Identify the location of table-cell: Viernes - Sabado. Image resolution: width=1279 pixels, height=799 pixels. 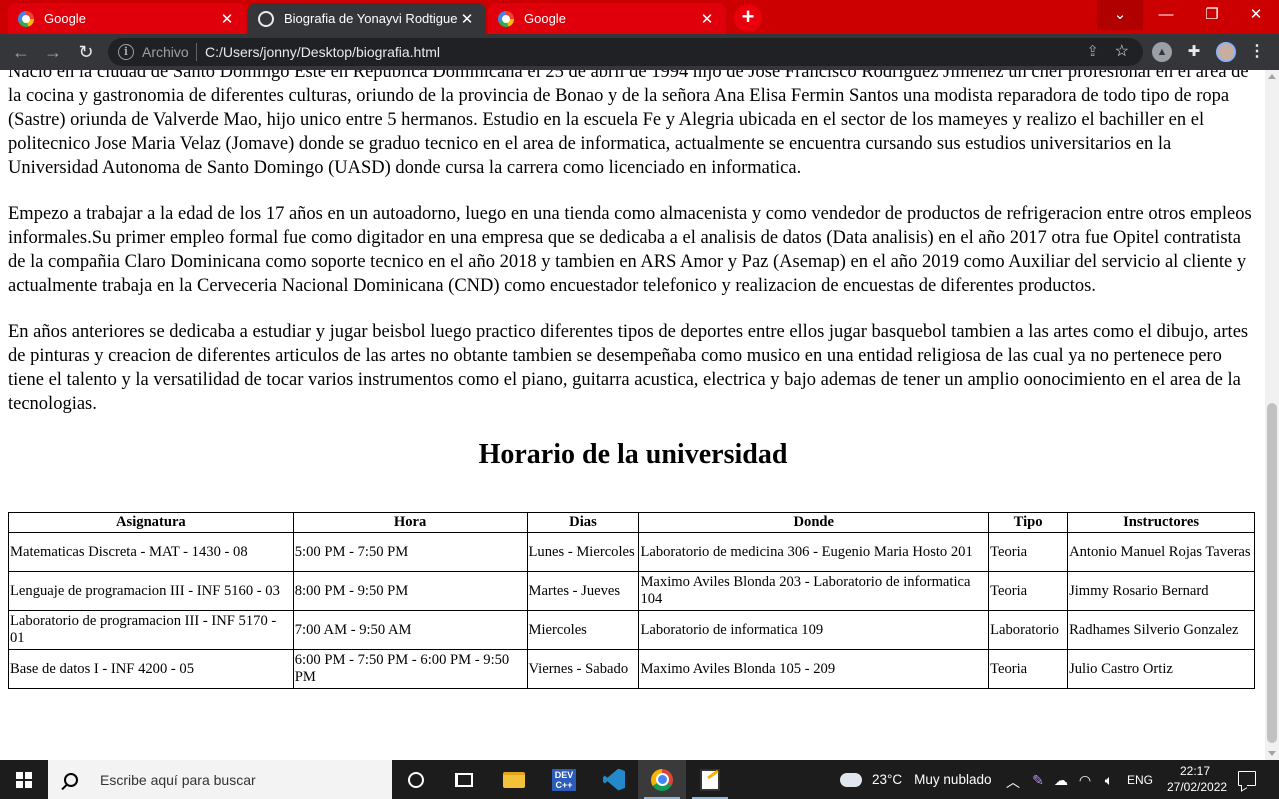
(583, 669).